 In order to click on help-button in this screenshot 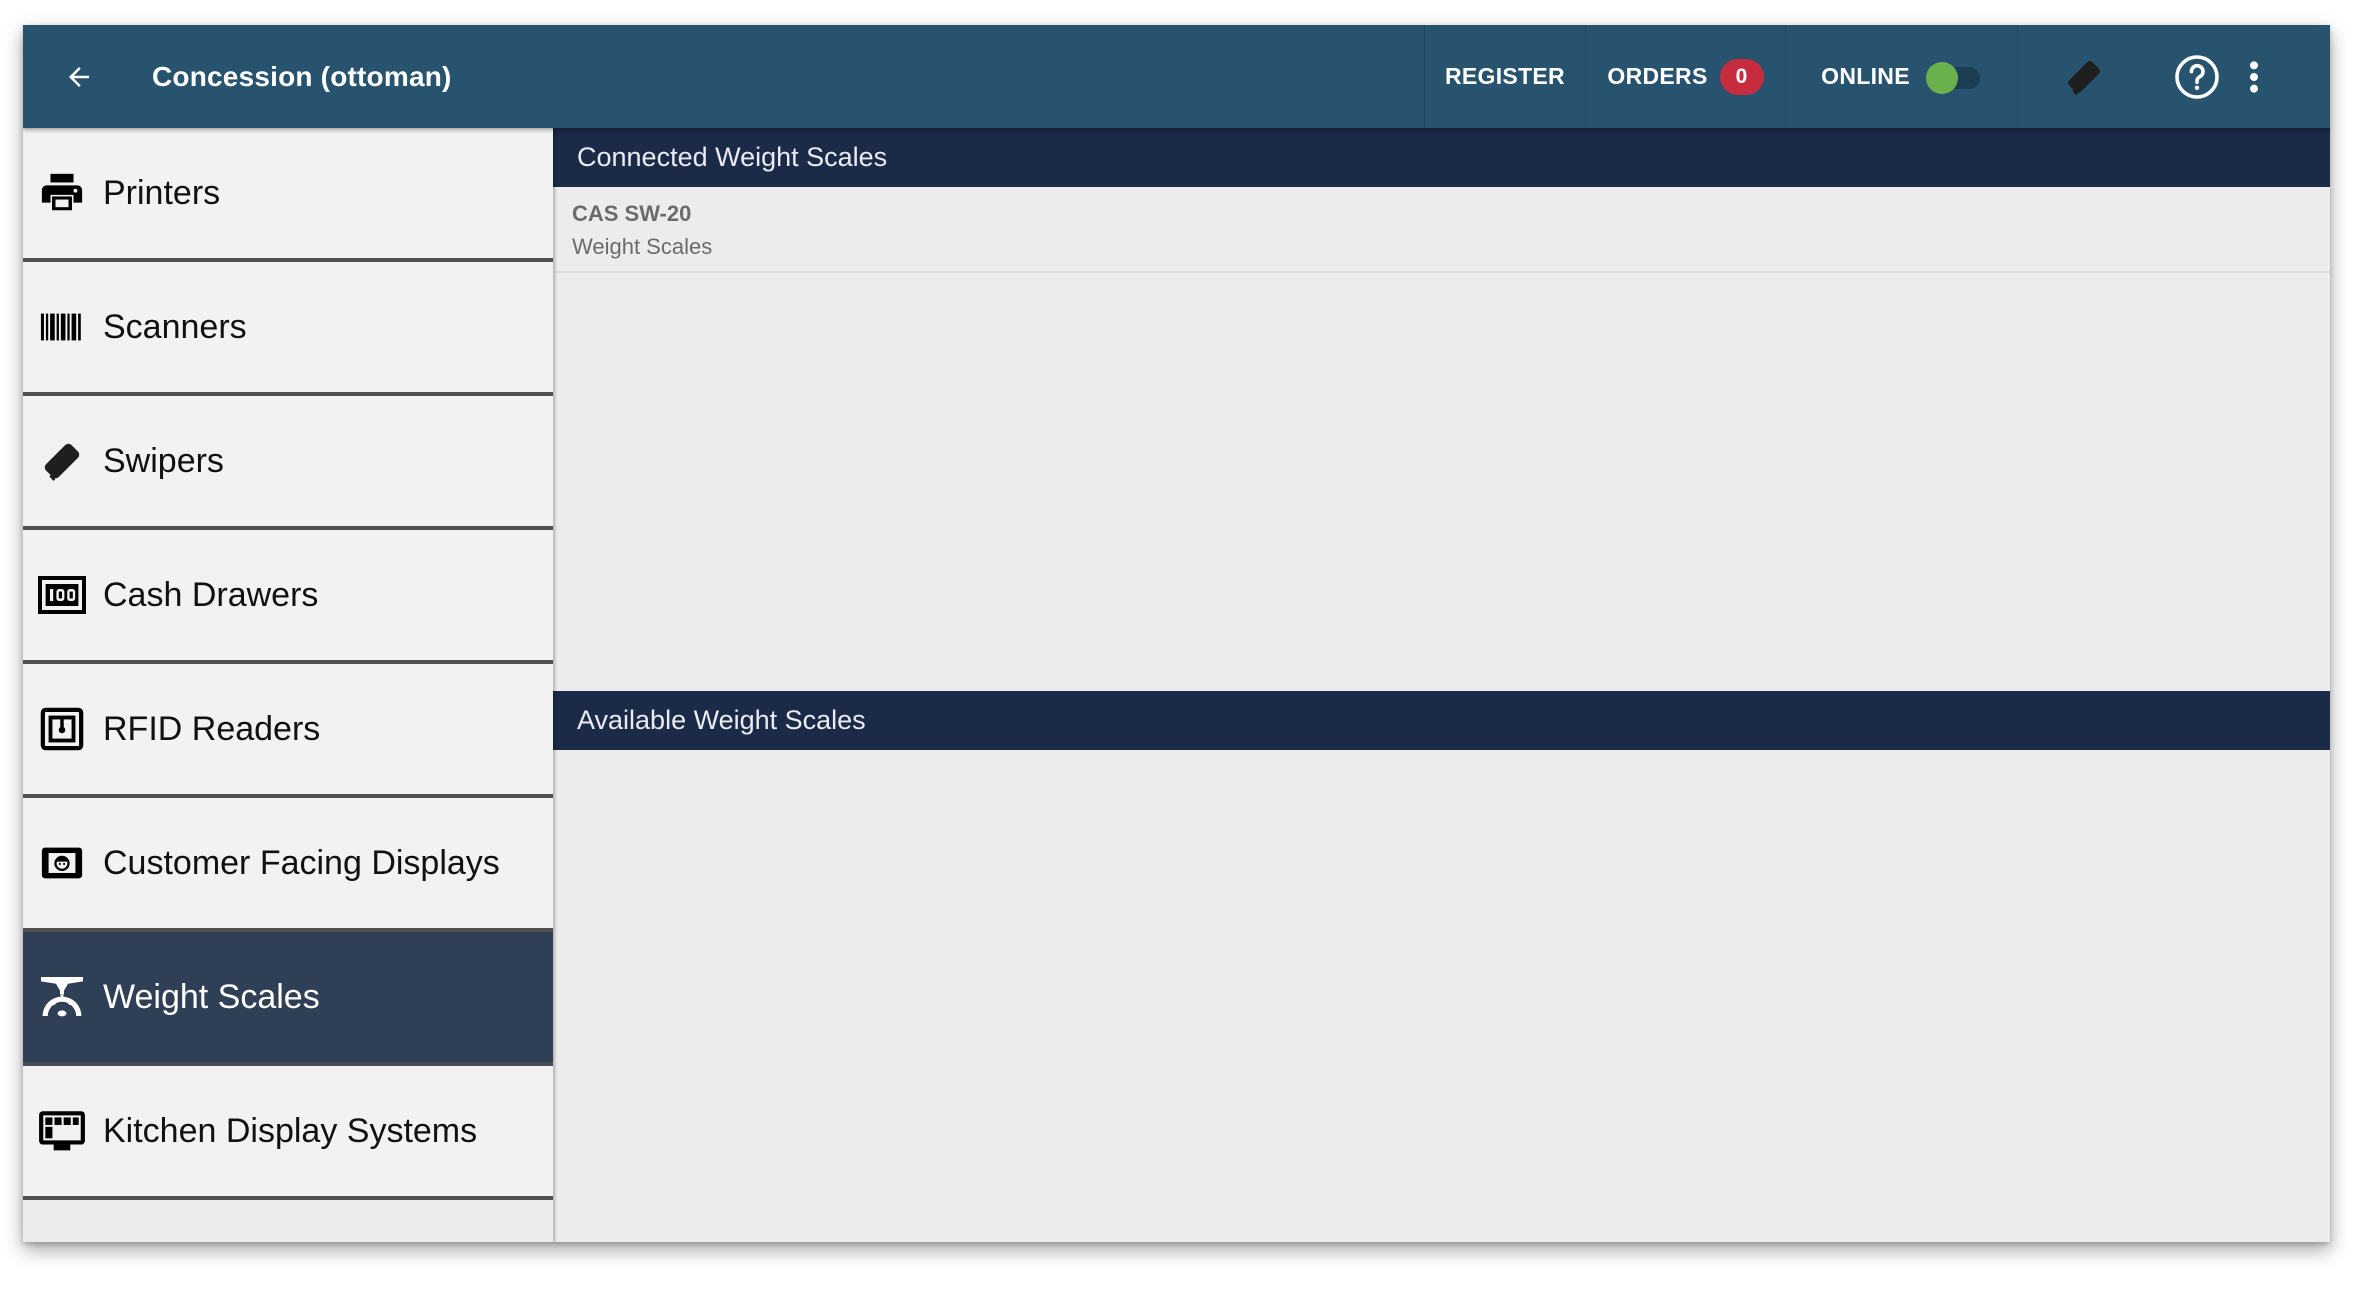, I will do `click(2197, 76)`.